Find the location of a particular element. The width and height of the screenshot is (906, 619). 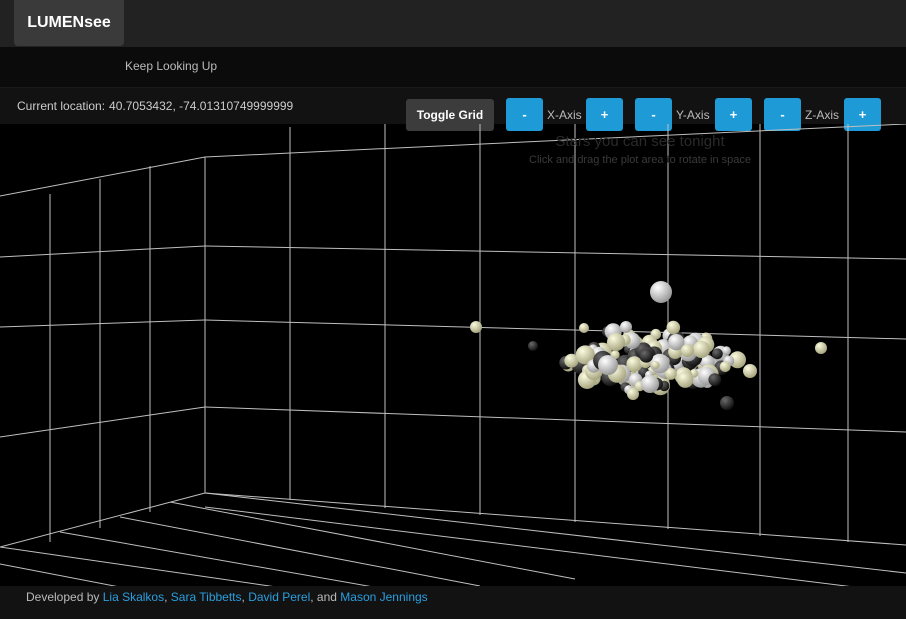

location-label: Current location: is located at coordinates (61, 106).